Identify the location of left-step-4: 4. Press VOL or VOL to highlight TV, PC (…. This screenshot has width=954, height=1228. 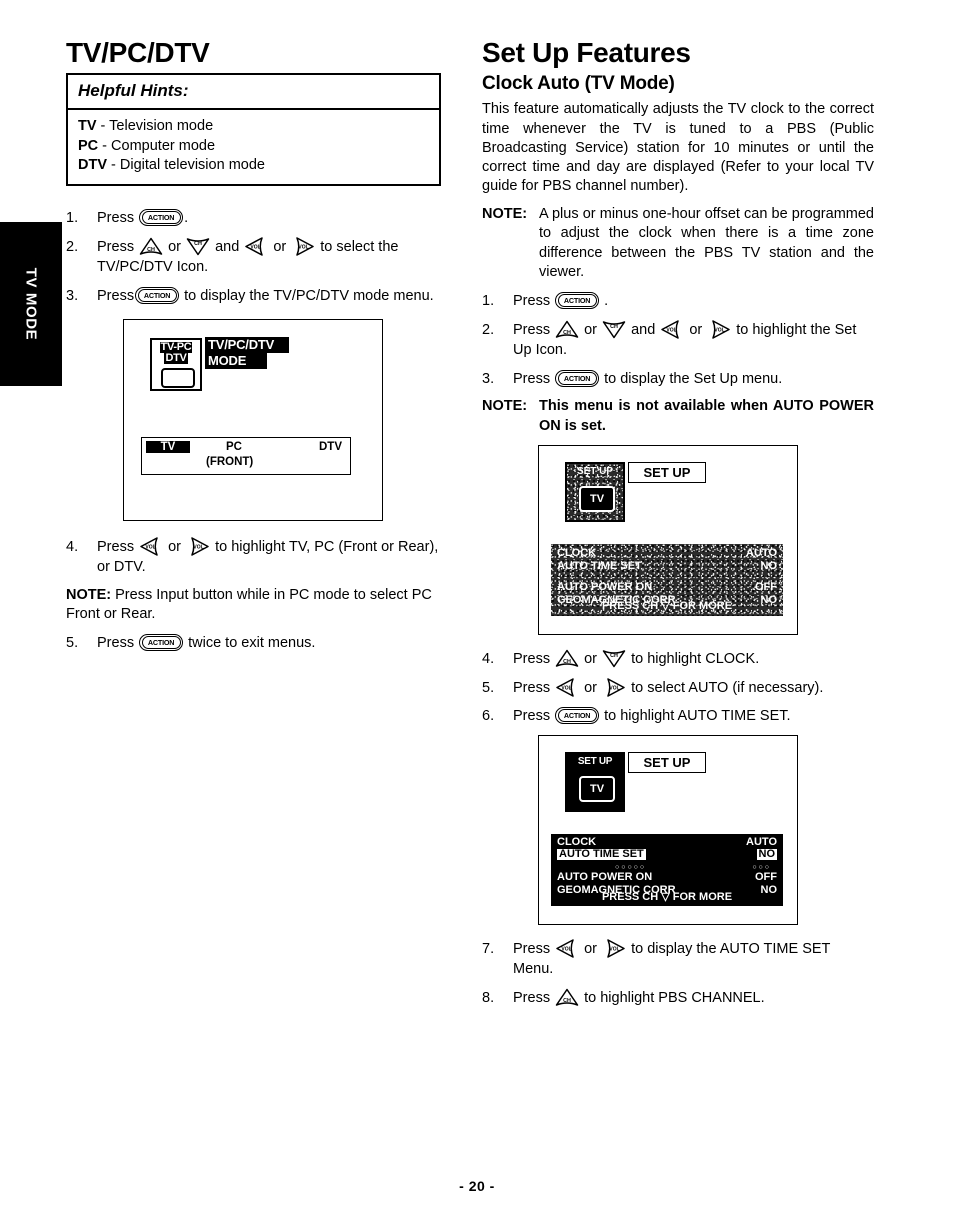
(253, 557).